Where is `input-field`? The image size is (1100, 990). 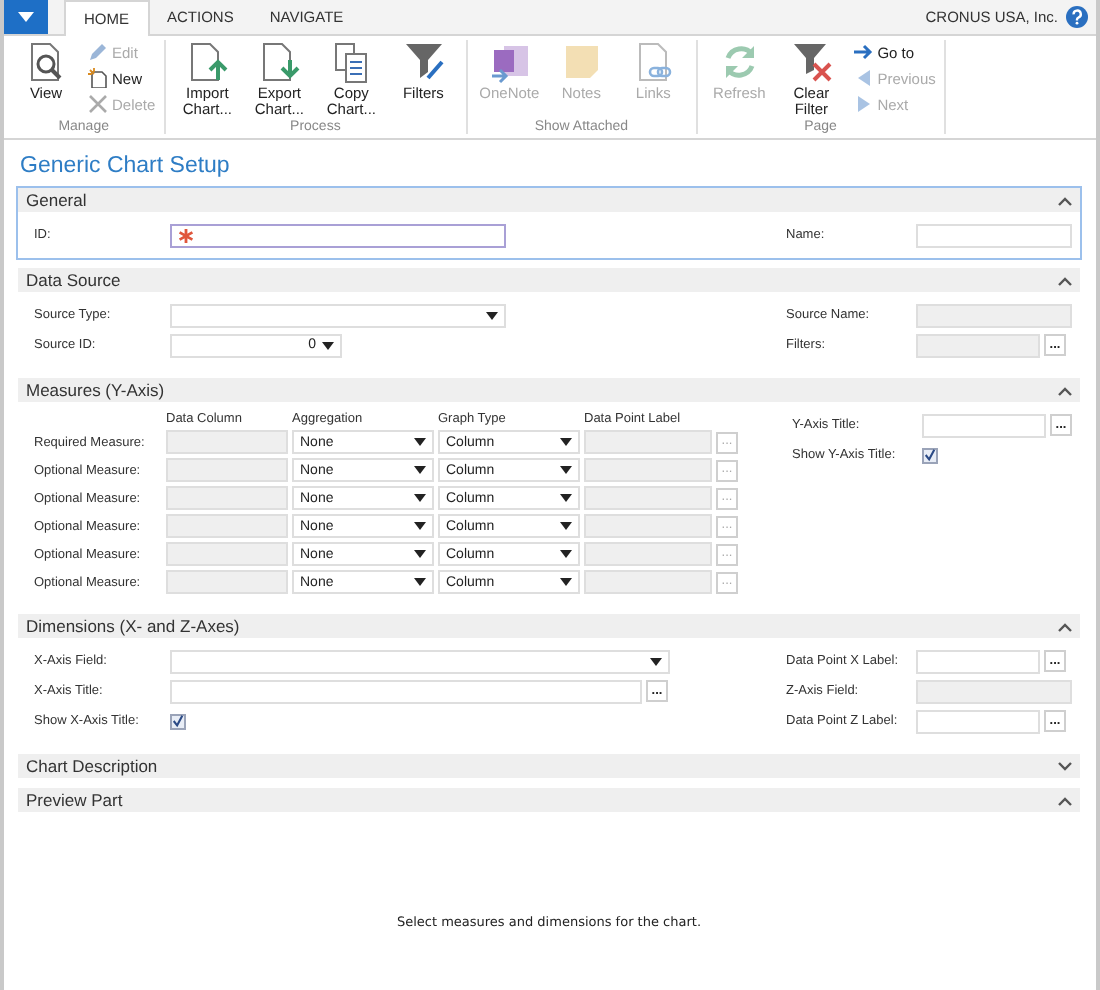 input-field is located at coordinates (338, 235).